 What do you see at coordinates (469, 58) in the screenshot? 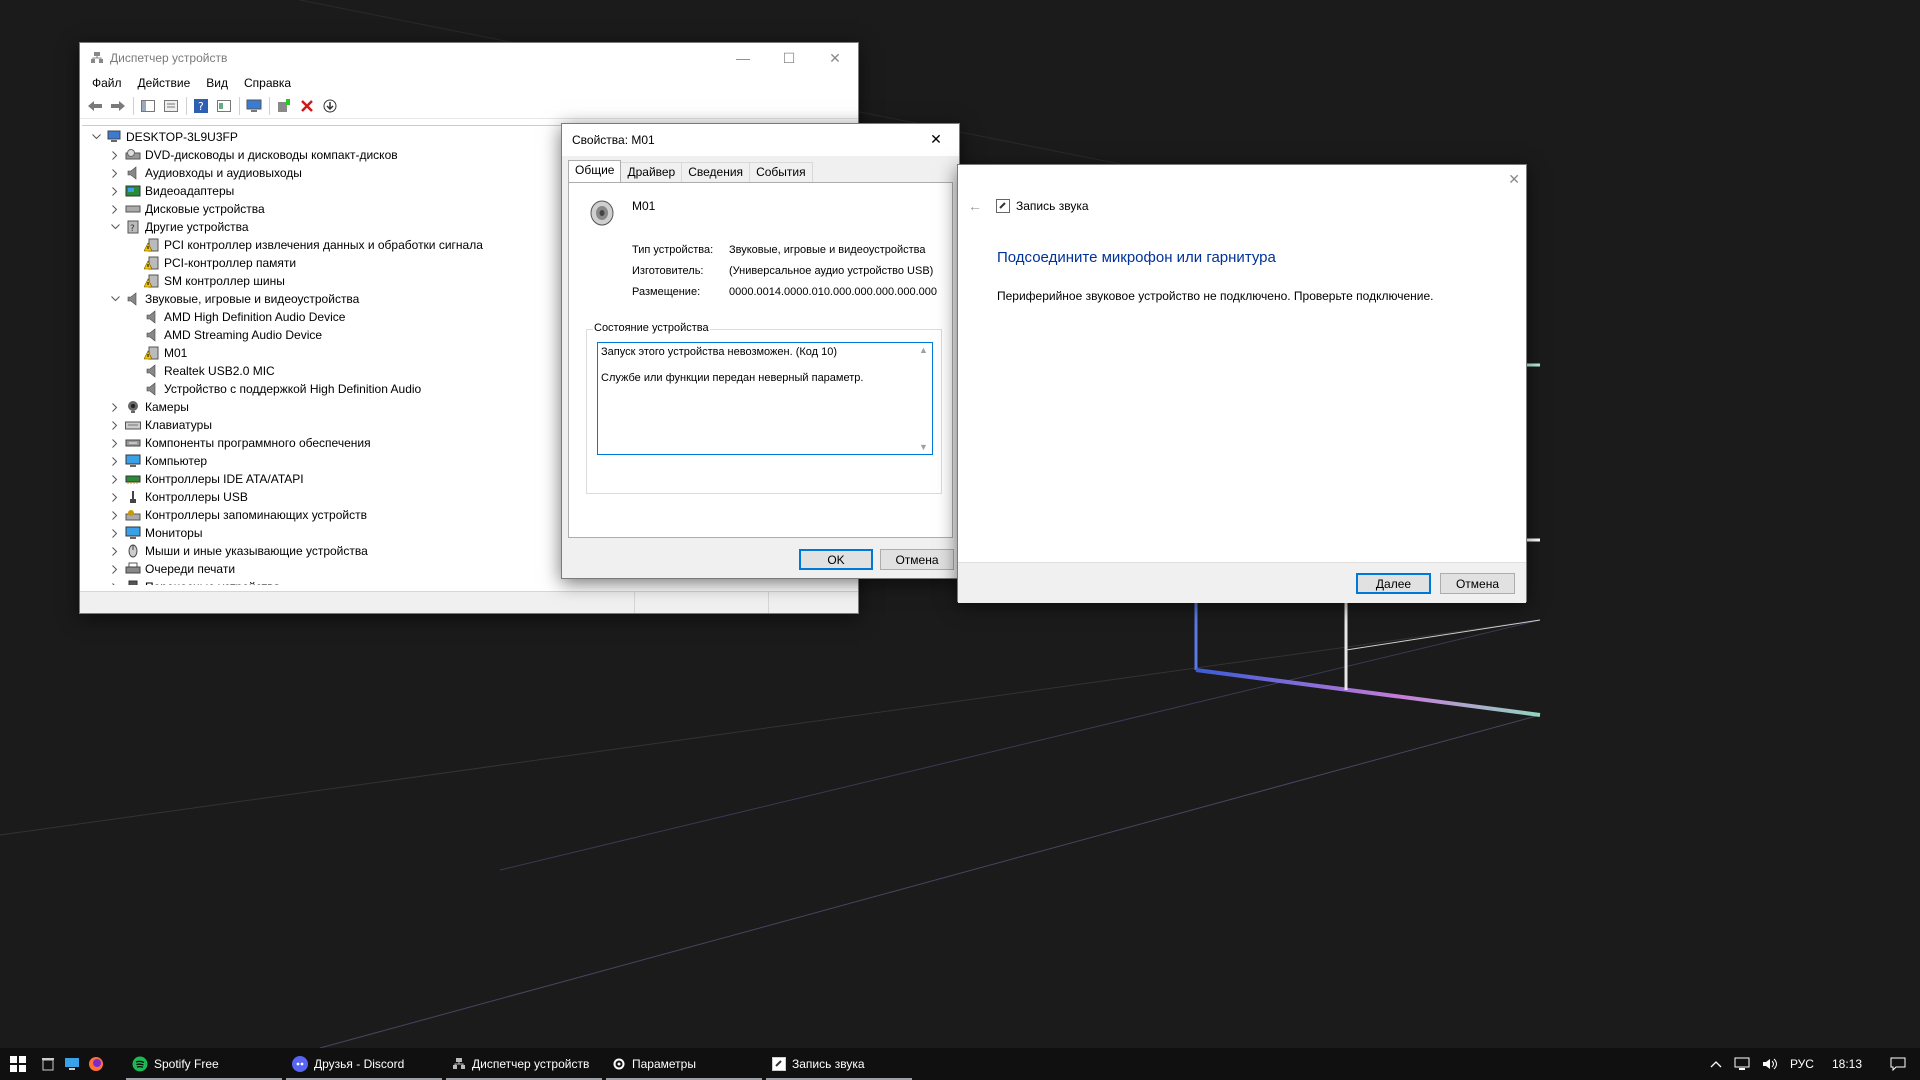
I see `device-manager-titlebar: Диспетчер устройств — ☐ ✕` at bounding box center [469, 58].